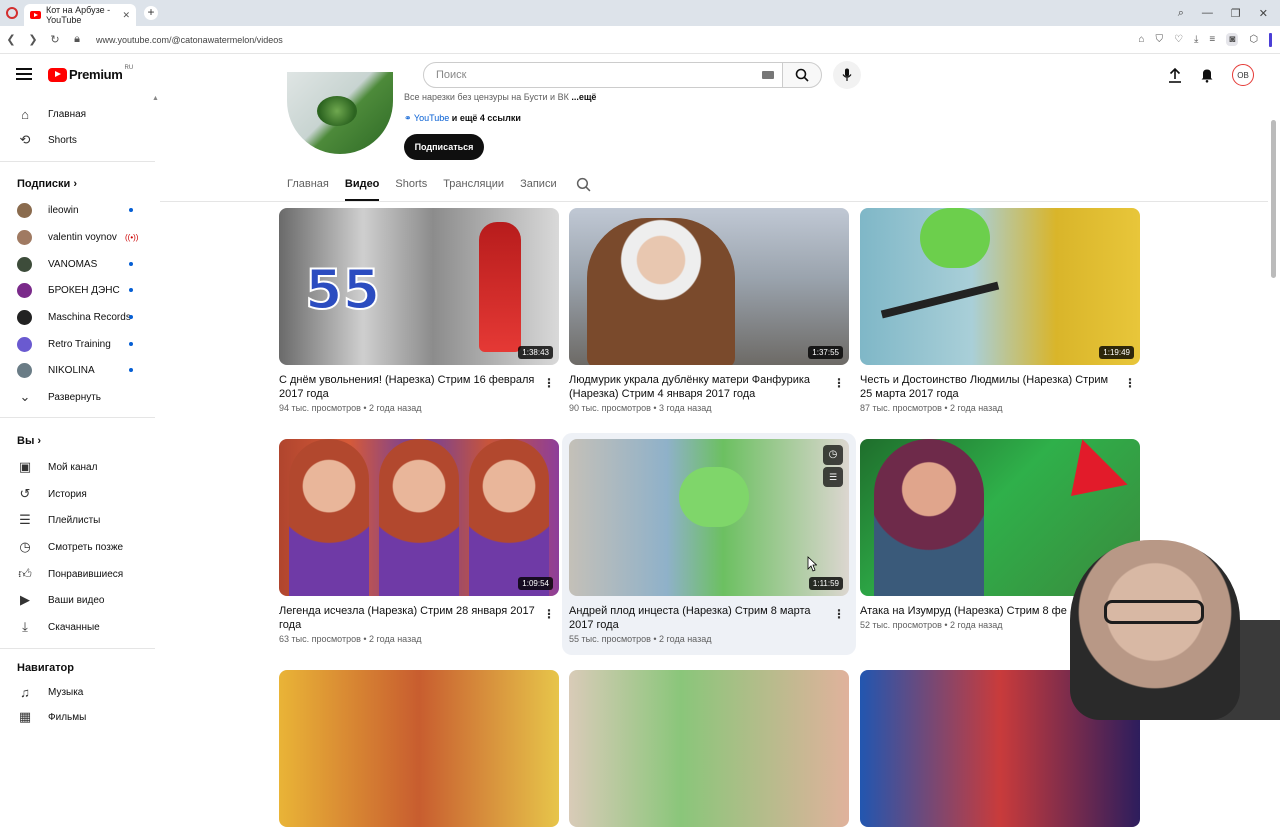 The image size is (1280, 827). What do you see at coordinates (77, 467) in the screenshot?
I see `sidebar-item-my-channel: ▣ Мой канал` at bounding box center [77, 467].